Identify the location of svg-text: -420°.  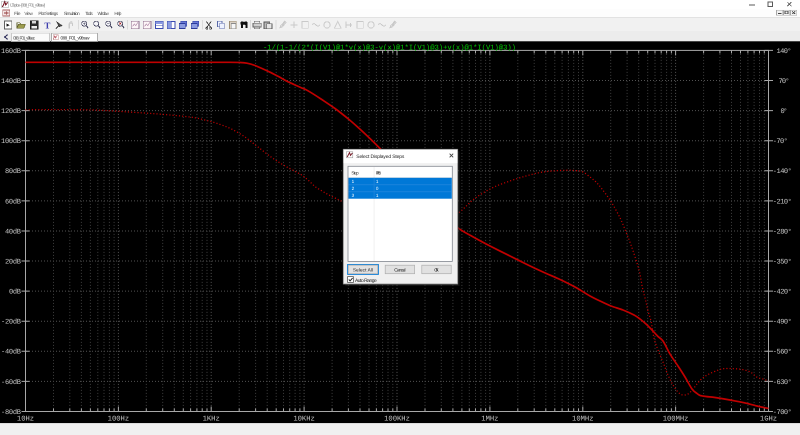
(782, 293).